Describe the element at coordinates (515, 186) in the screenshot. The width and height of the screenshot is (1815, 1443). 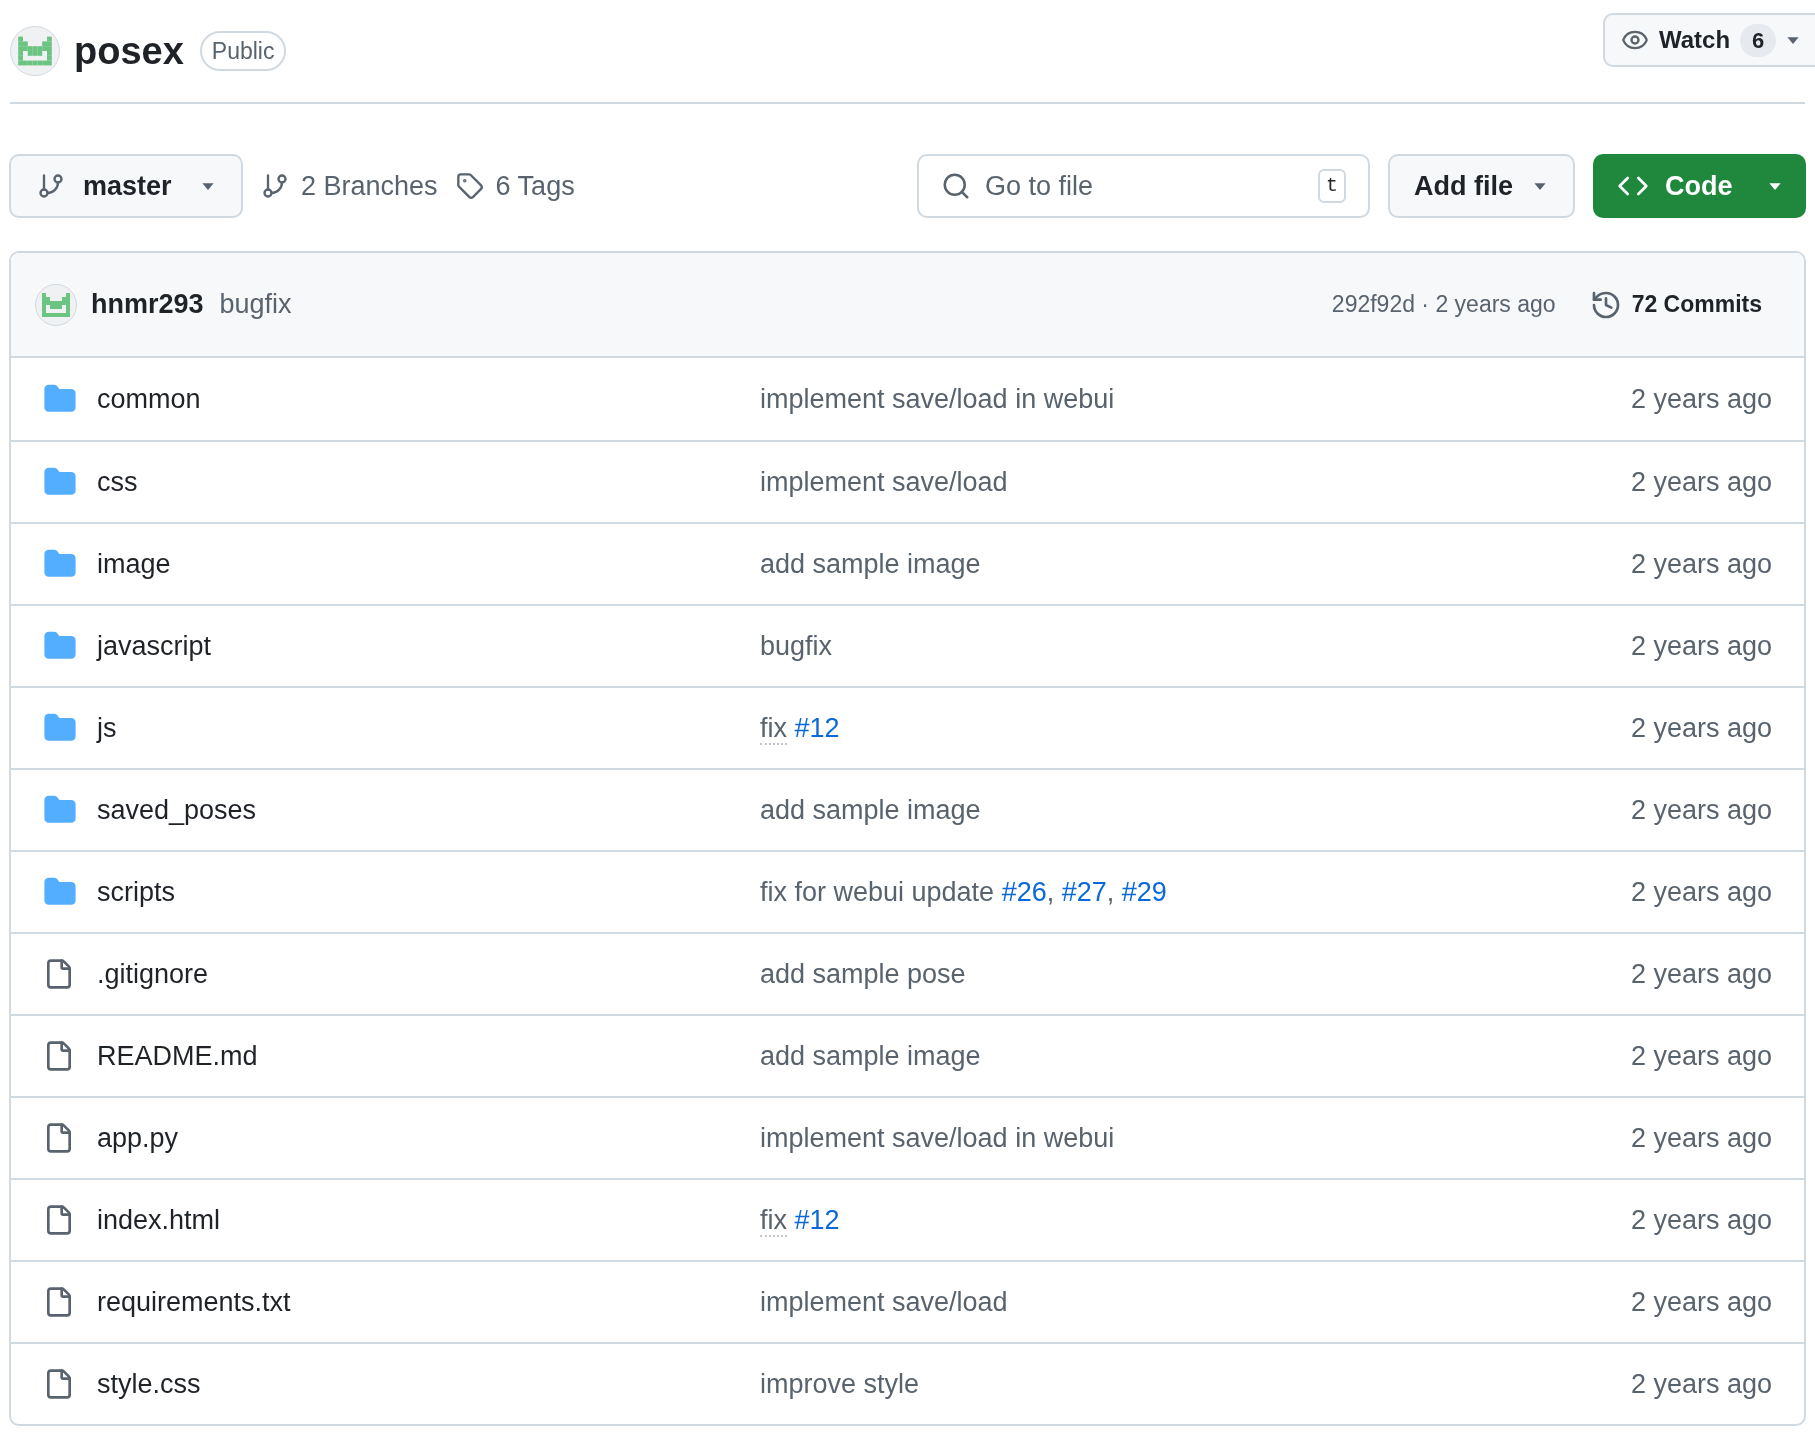
I see `tags-link: 6 Tags` at that location.